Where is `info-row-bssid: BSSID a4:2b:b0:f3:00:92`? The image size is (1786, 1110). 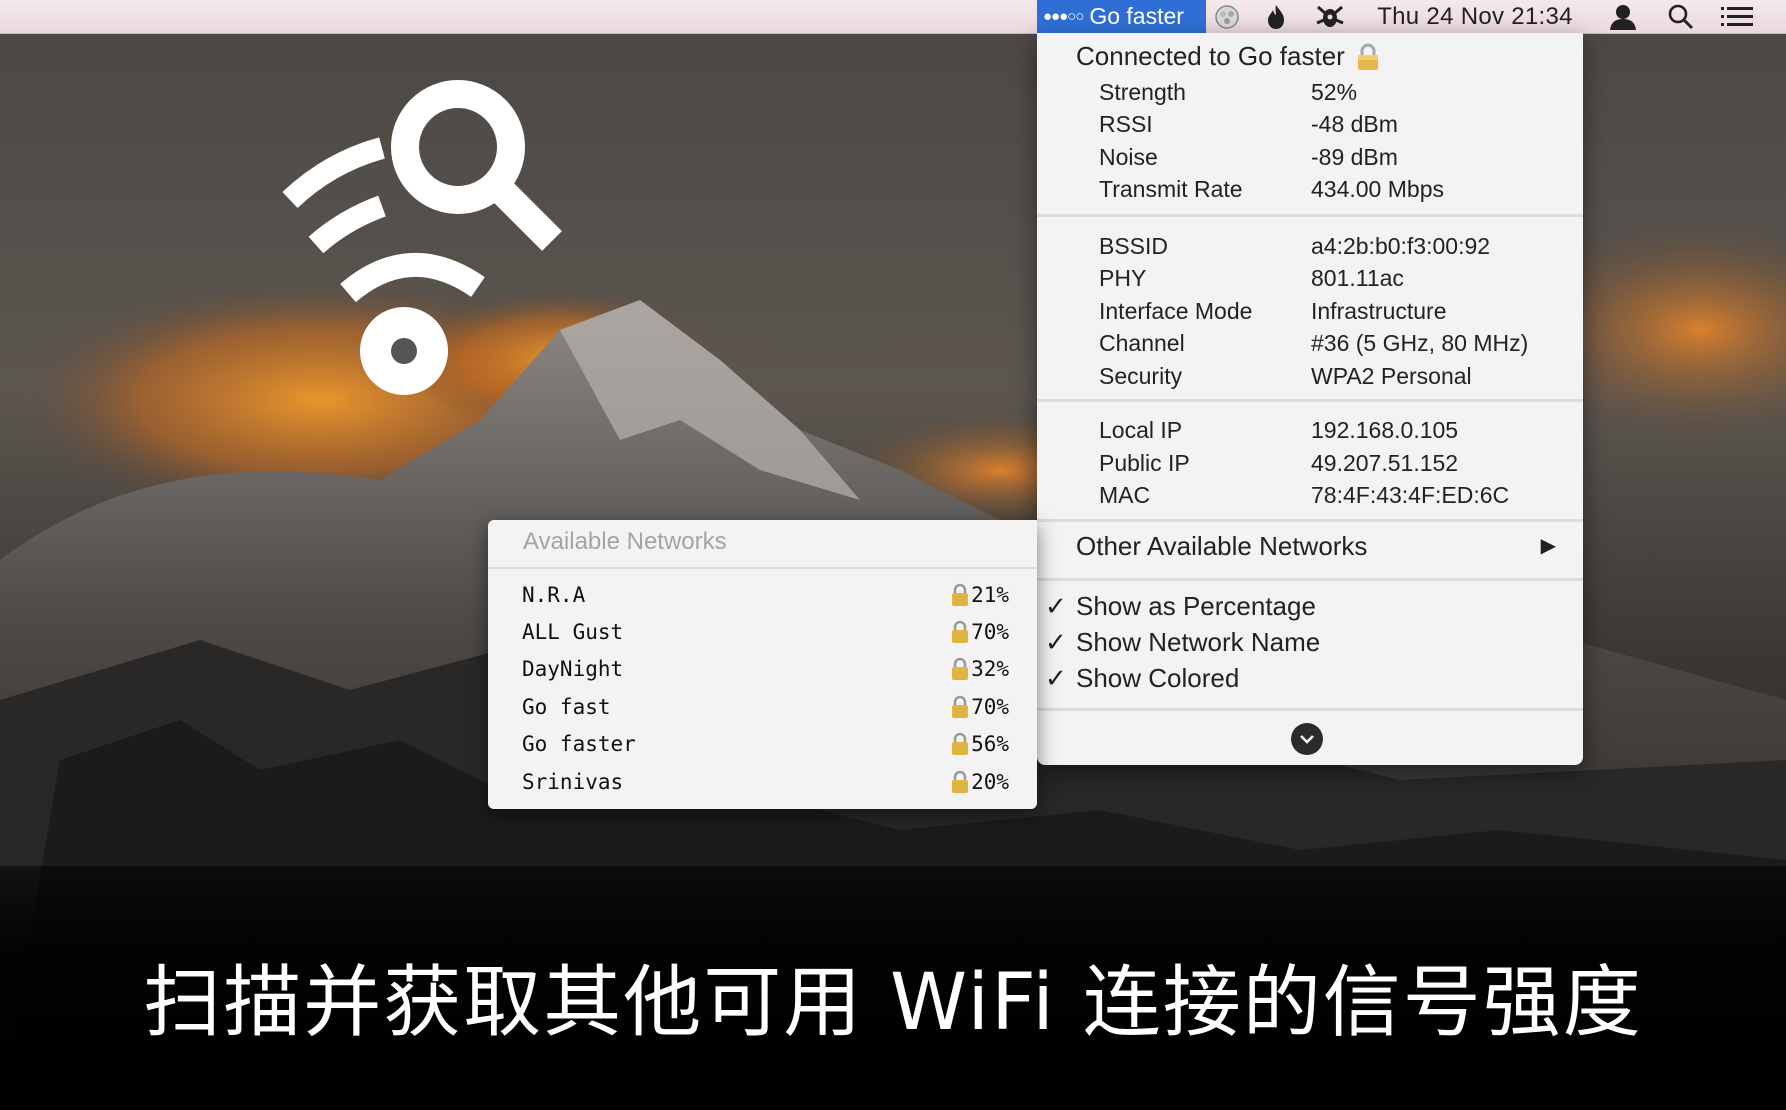 info-row-bssid: BSSID a4:2b:b0:f3:00:92 is located at coordinates (1339, 246).